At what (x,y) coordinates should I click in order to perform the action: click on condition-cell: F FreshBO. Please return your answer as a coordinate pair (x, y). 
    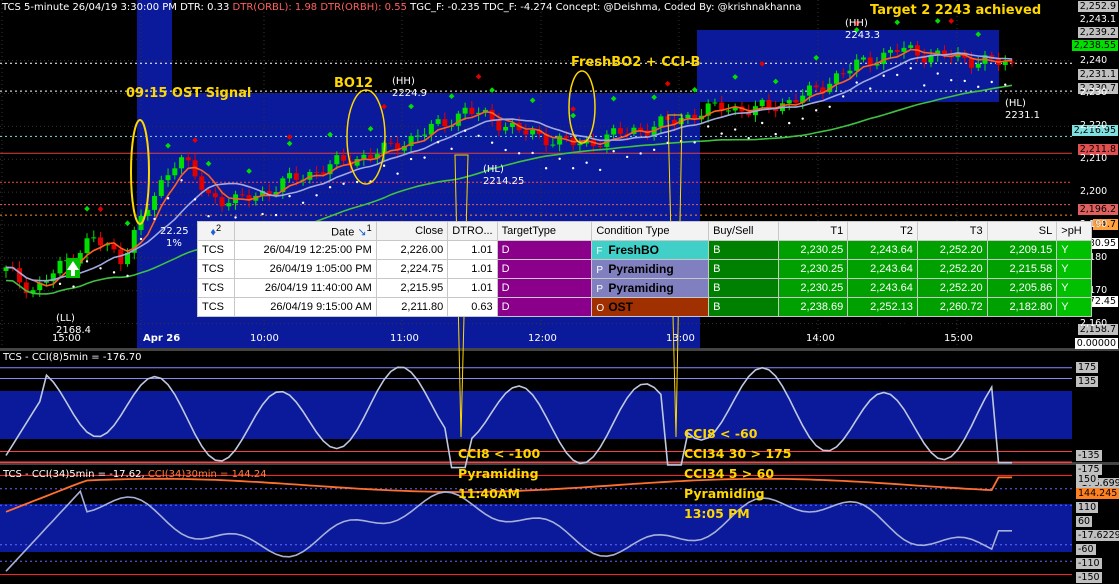
    Looking at the image, I should click on (650, 250).